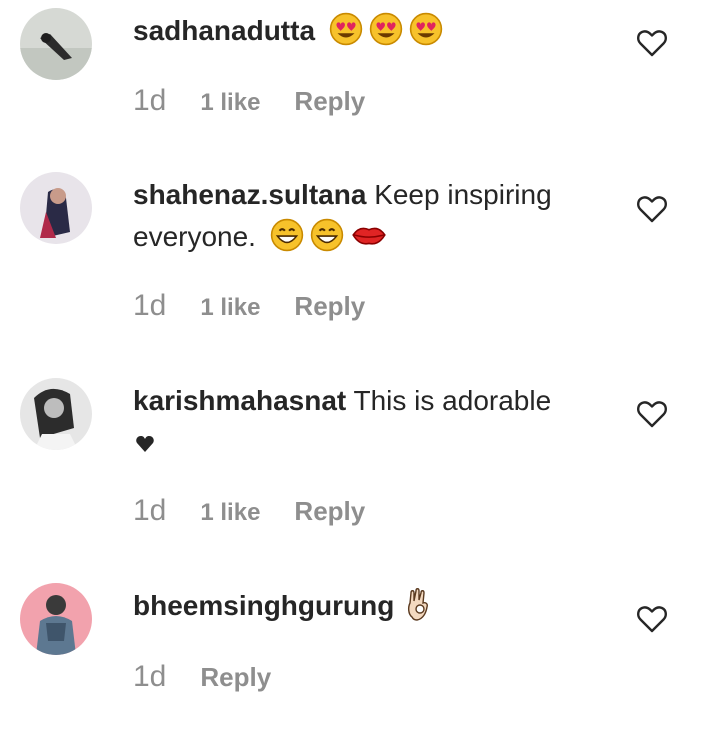 The image size is (725, 738). Describe the element at coordinates (363, 422) in the screenshot. I see `comment-body: karishmahasnat This is adorable` at that location.